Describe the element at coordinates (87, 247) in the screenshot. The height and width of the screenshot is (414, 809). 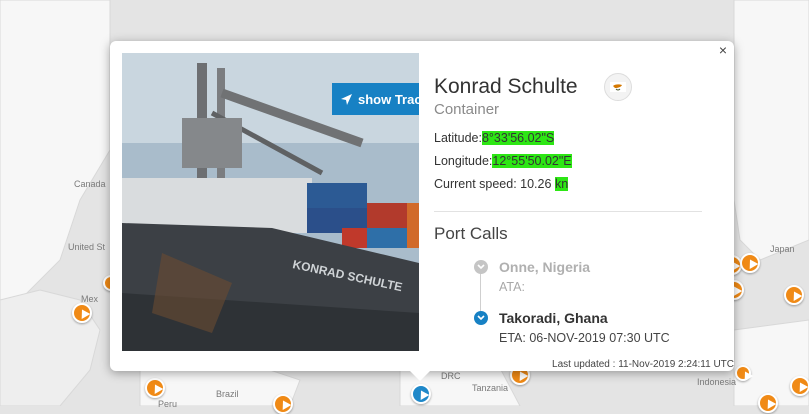
I see `map-label-united-states: United St` at that location.